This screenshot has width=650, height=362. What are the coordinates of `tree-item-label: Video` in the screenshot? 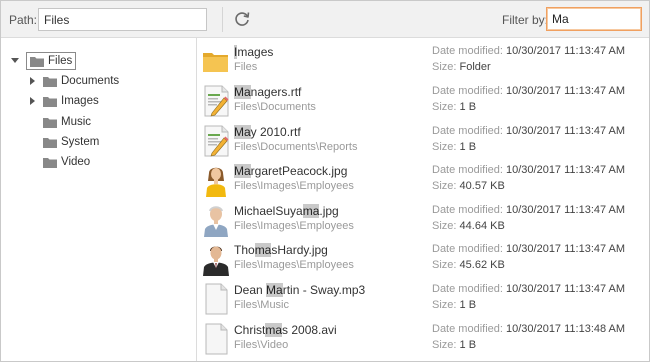 It's located at (76, 162).